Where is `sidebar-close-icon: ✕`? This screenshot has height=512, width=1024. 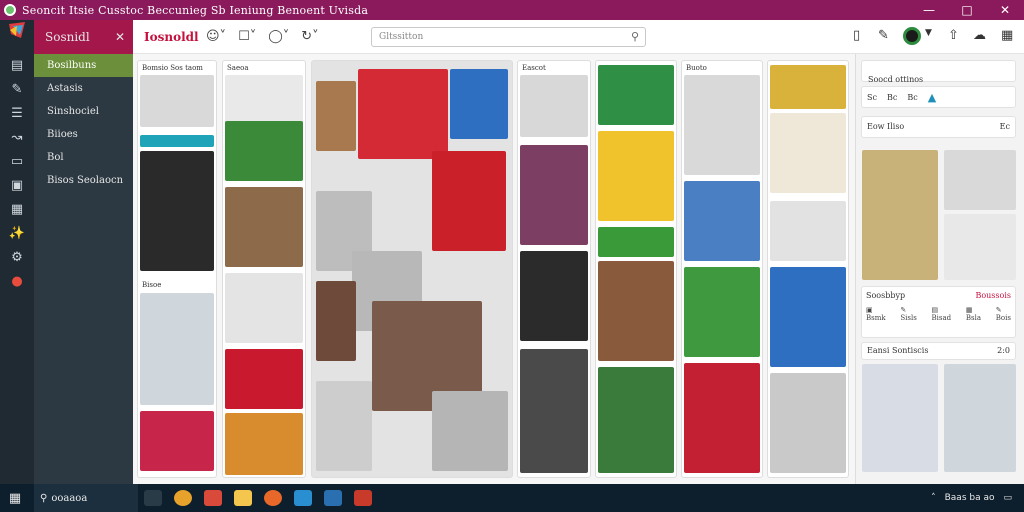
sidebar-close-icon: ✕ is located at coordinates (120, 37).